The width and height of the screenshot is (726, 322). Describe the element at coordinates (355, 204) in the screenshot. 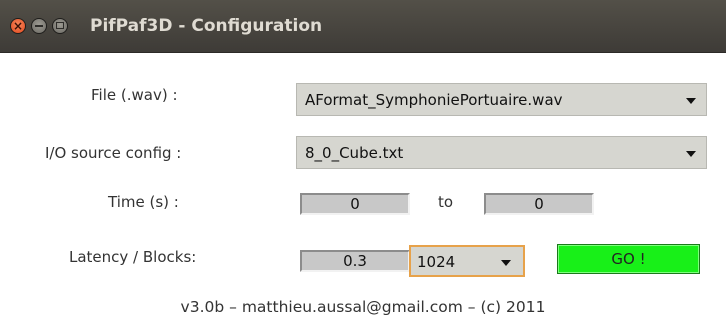

I see `time-from-input: 0` at that location.